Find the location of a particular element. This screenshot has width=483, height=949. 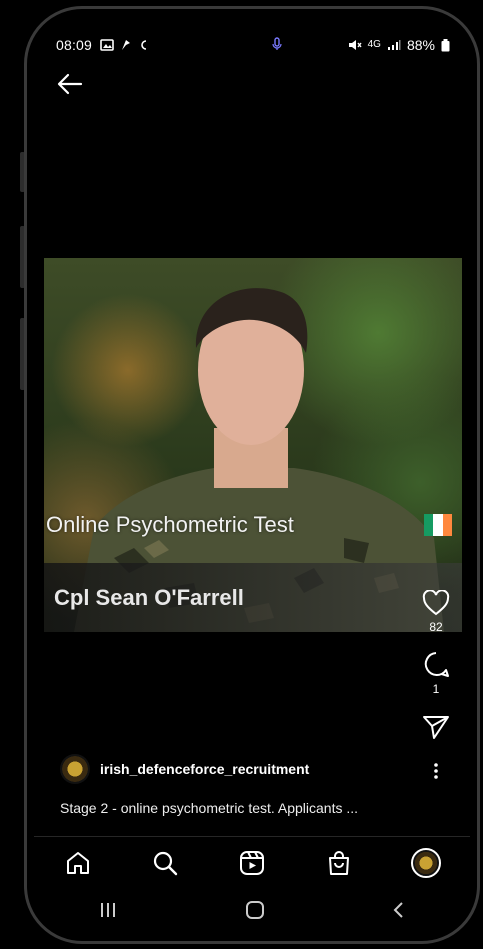

video-caption: Online Psychometric Test is located at coordinates (170, 524).